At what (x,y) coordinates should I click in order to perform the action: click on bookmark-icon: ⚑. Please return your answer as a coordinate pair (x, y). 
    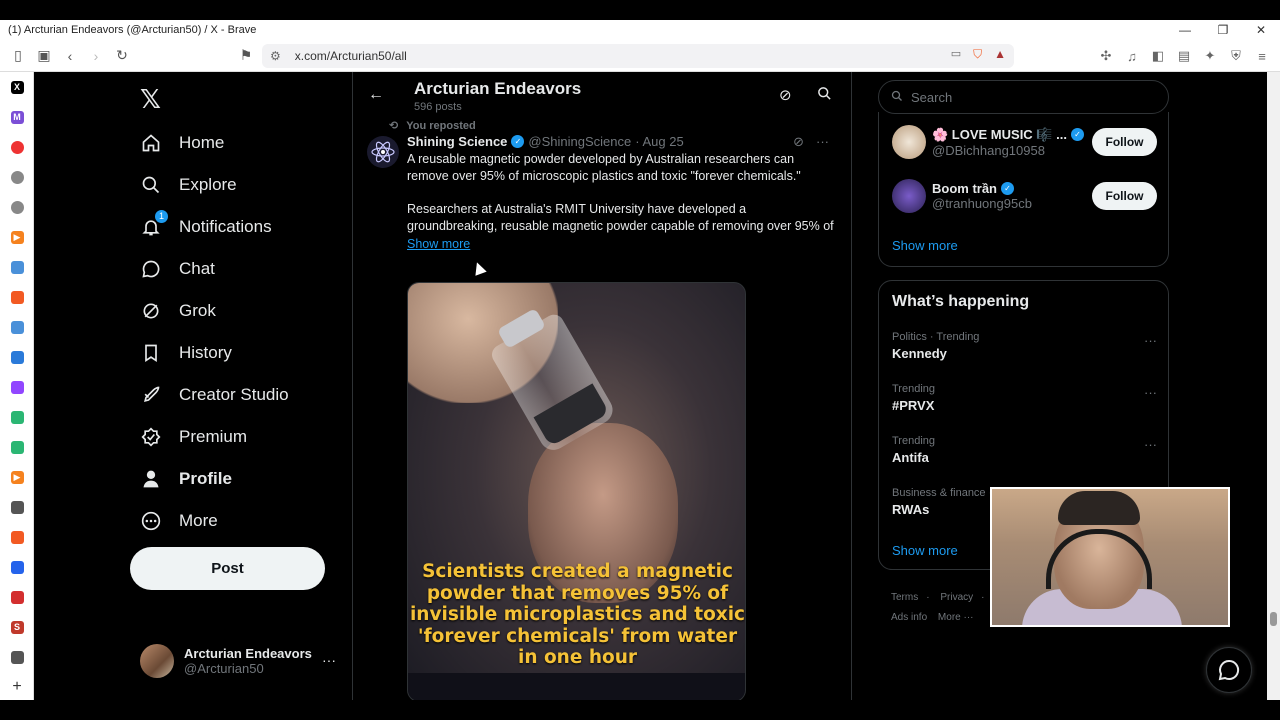
    Looking at the image, I should click on (246, 56).